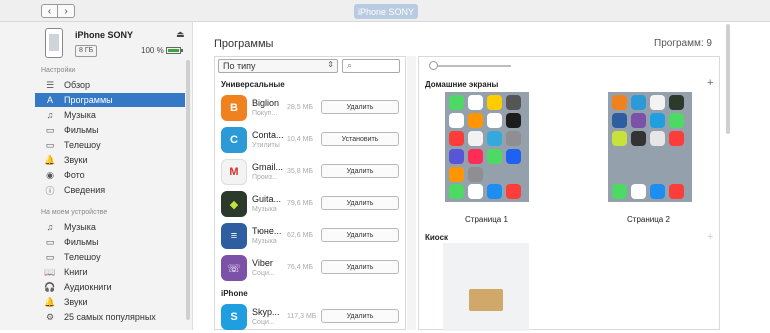 The image size is (770, 333). I want to click on sidebar-item-music: ♫ Музыка, so click(110, 115).